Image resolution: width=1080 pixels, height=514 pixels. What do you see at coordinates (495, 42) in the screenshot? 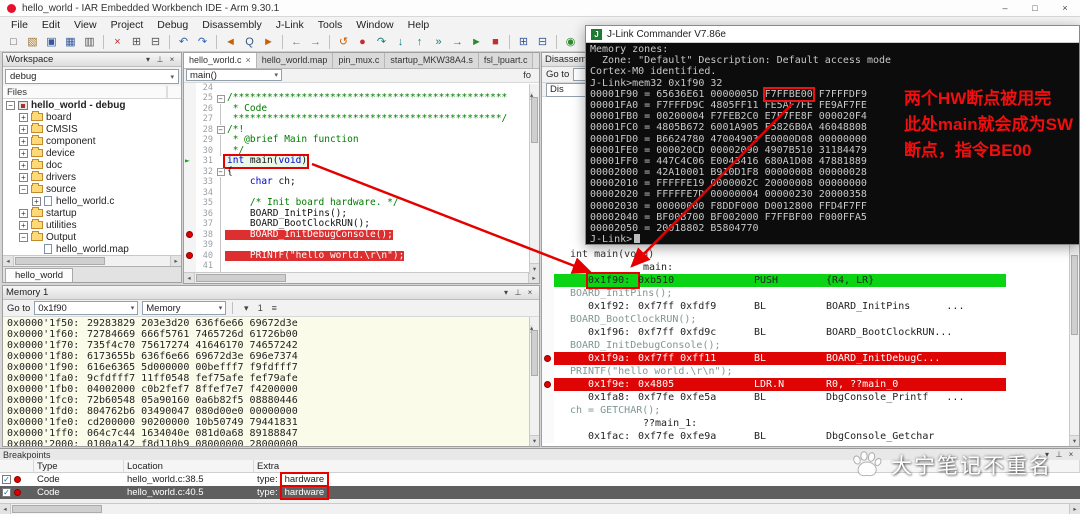
I see `stop-debug-icon: ■` at bounding box center [495, 42].